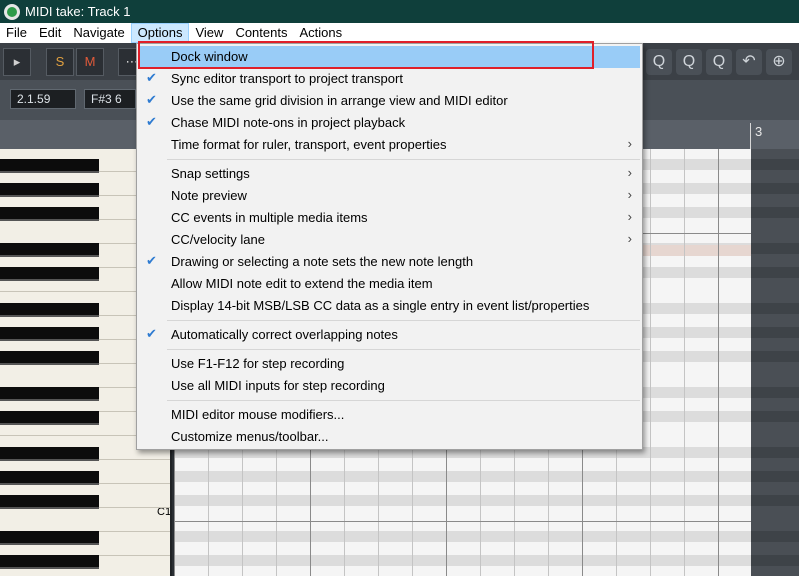 The width and height of the screenshot is (799, 576). I want to click on window-title: MIDI take: Track 1, so click(78, 11).